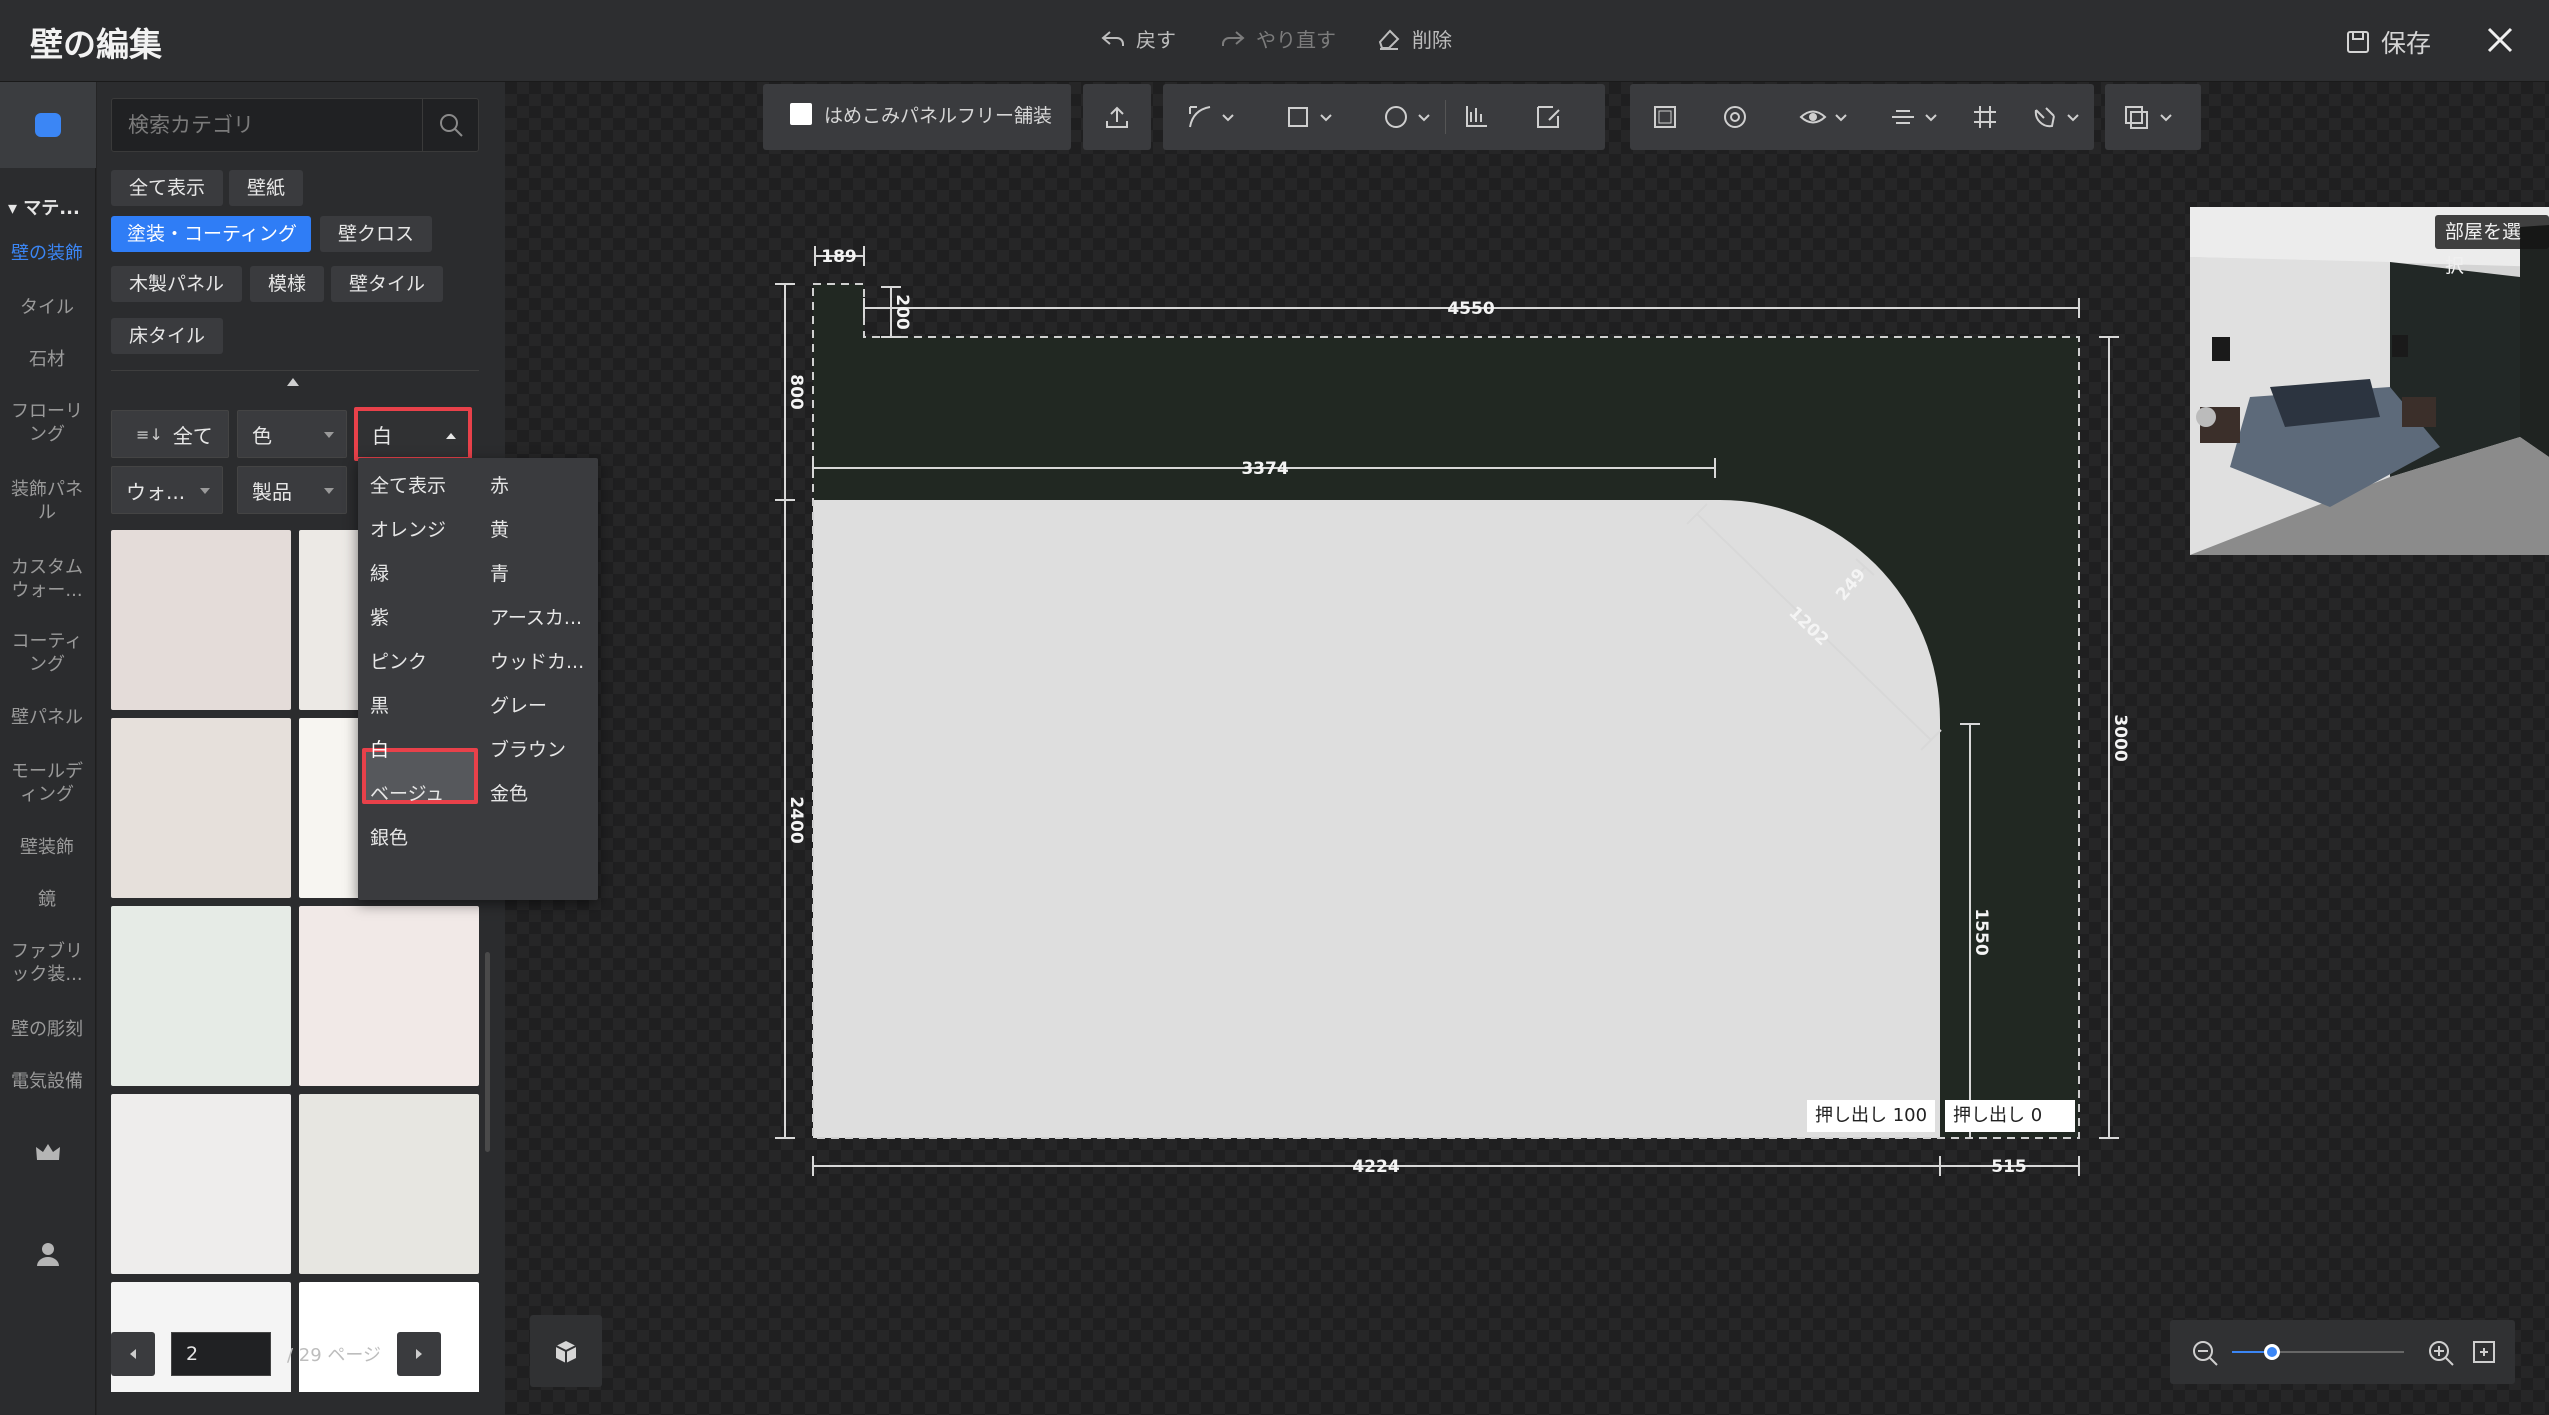 The height and width of the screenshot is (1415, 2549). I want to click on view-3d-button, so click(566, 1351).